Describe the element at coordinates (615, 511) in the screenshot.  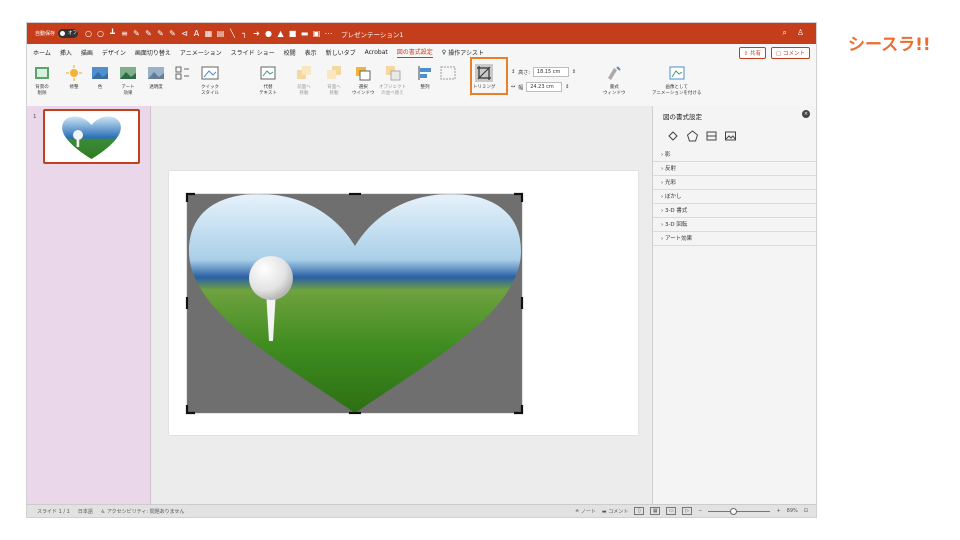
I see `comments-button: ▬ コメント` at that location.